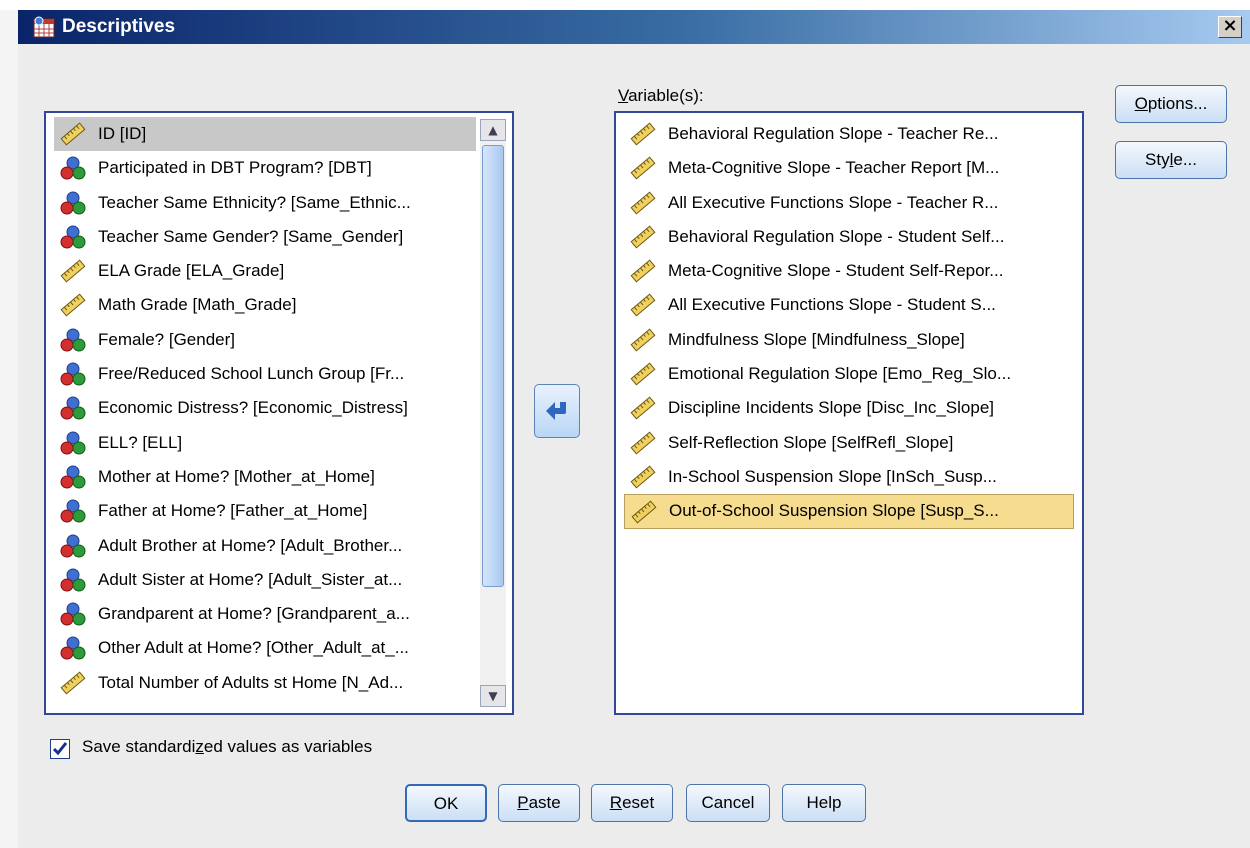 This screenshot has width=1250, height=848. What do you see at coordinates (493, 130) in the screenshot?
I see `scroll-up-button: ▲` at bounding box center [493, 130].